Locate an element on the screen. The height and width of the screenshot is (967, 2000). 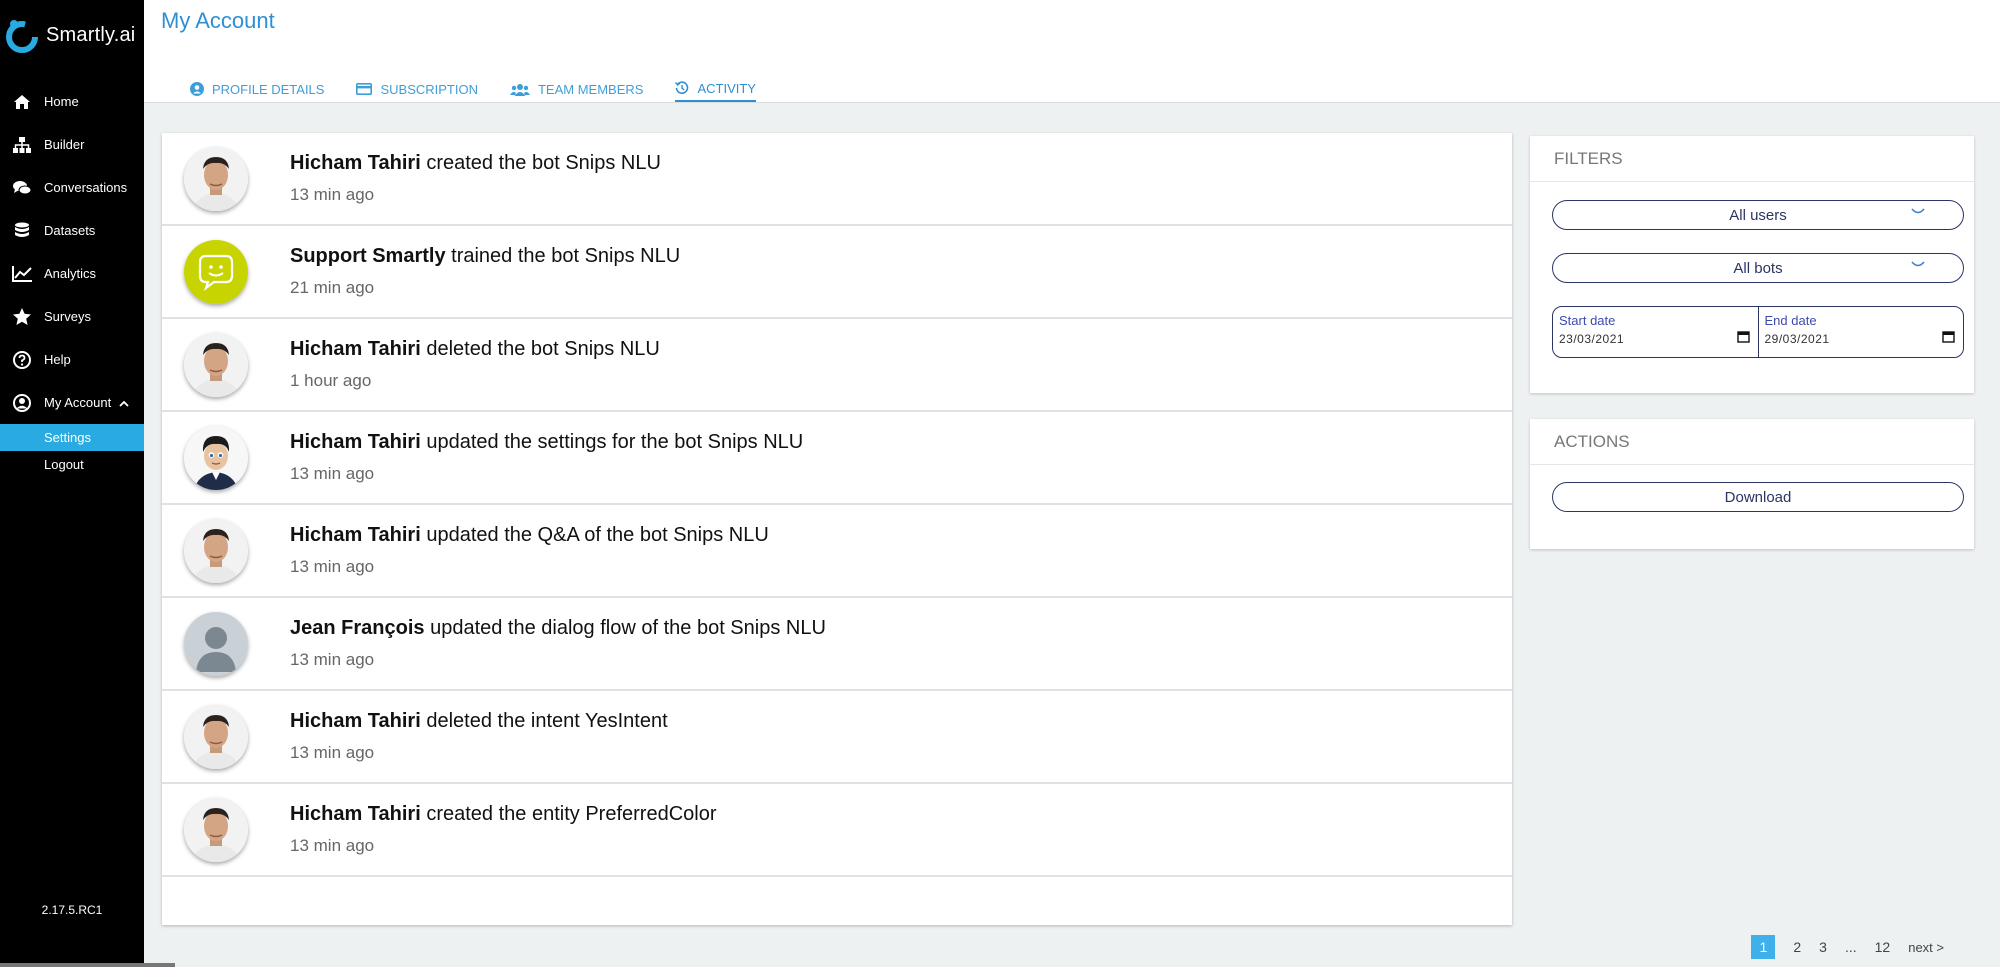
start-date-value: 23/03/2021 is located at coordinates (1592, 339).